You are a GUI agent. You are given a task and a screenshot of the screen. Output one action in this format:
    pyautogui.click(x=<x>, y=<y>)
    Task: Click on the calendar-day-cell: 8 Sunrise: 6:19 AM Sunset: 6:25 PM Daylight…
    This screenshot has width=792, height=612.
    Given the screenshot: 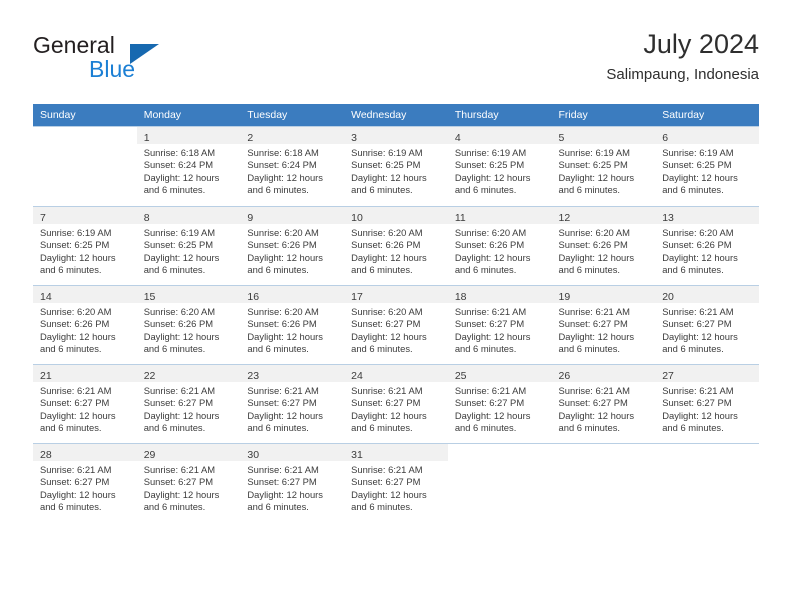 What is the action you would take?
    pyautogui.click(x=188, y=245)
    